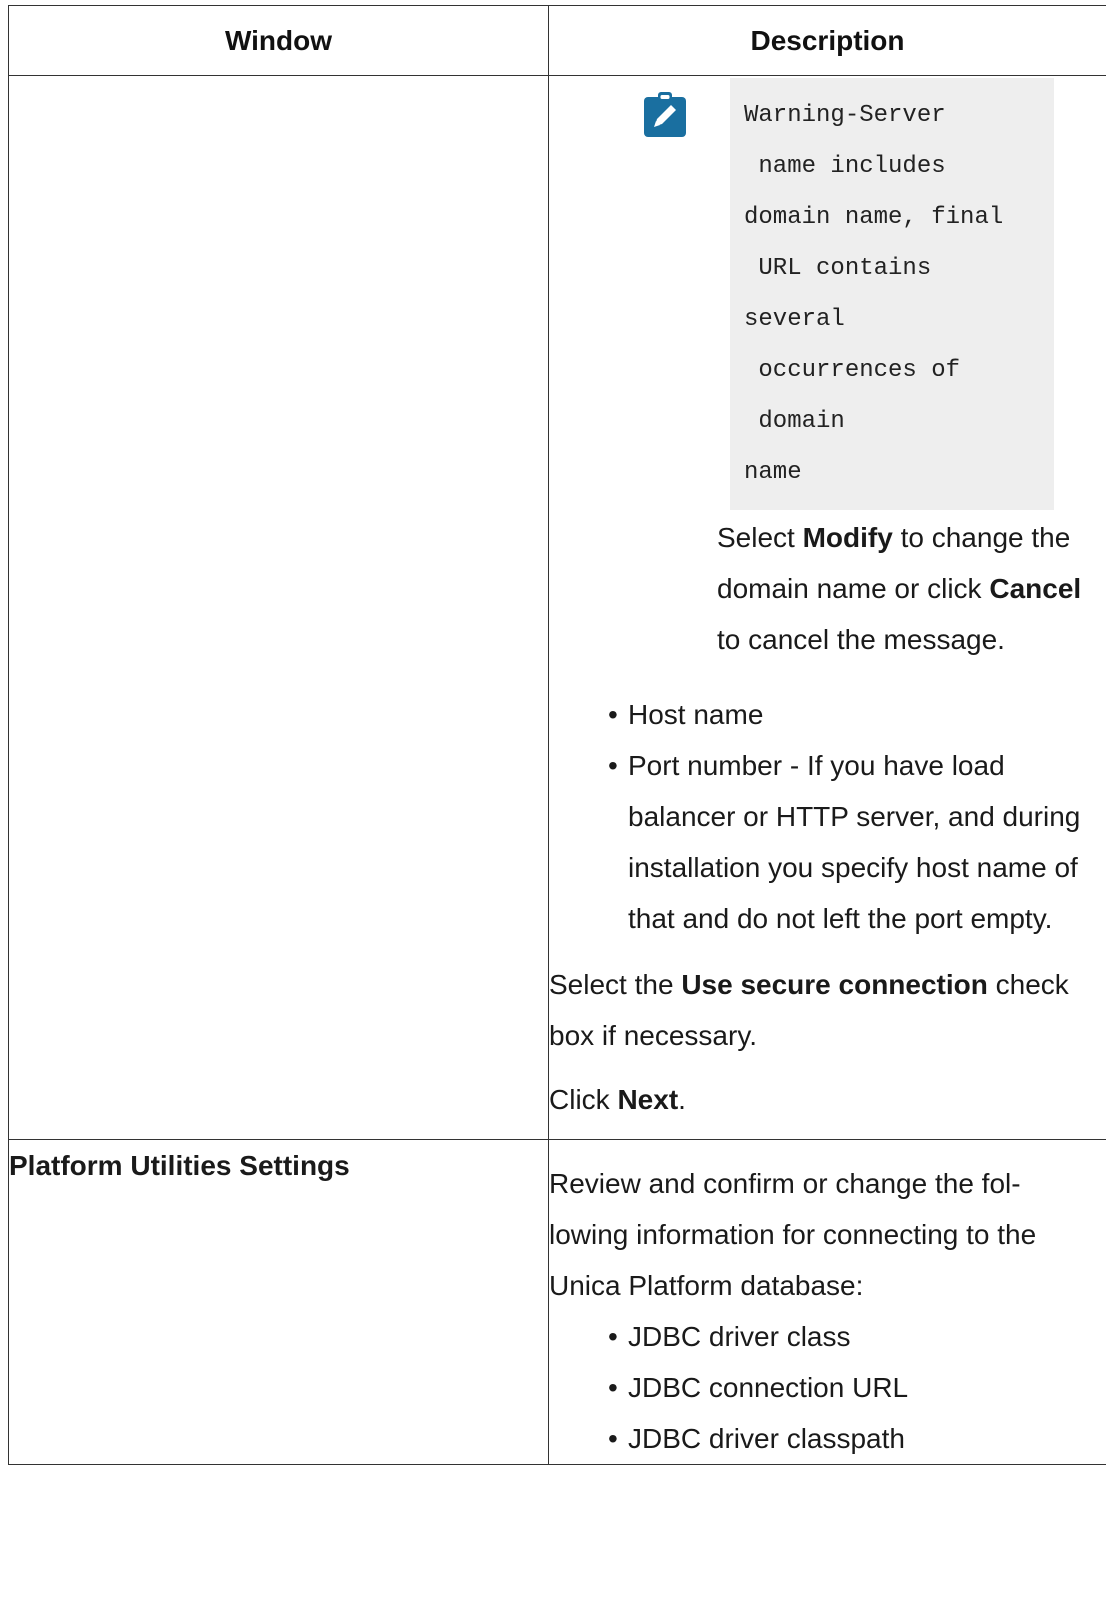 The width and height of the screenshot is (1106, 1606). Describe the element at coordinates (648, 1099) in the screenshot. I see `next-label: Next` at that location.